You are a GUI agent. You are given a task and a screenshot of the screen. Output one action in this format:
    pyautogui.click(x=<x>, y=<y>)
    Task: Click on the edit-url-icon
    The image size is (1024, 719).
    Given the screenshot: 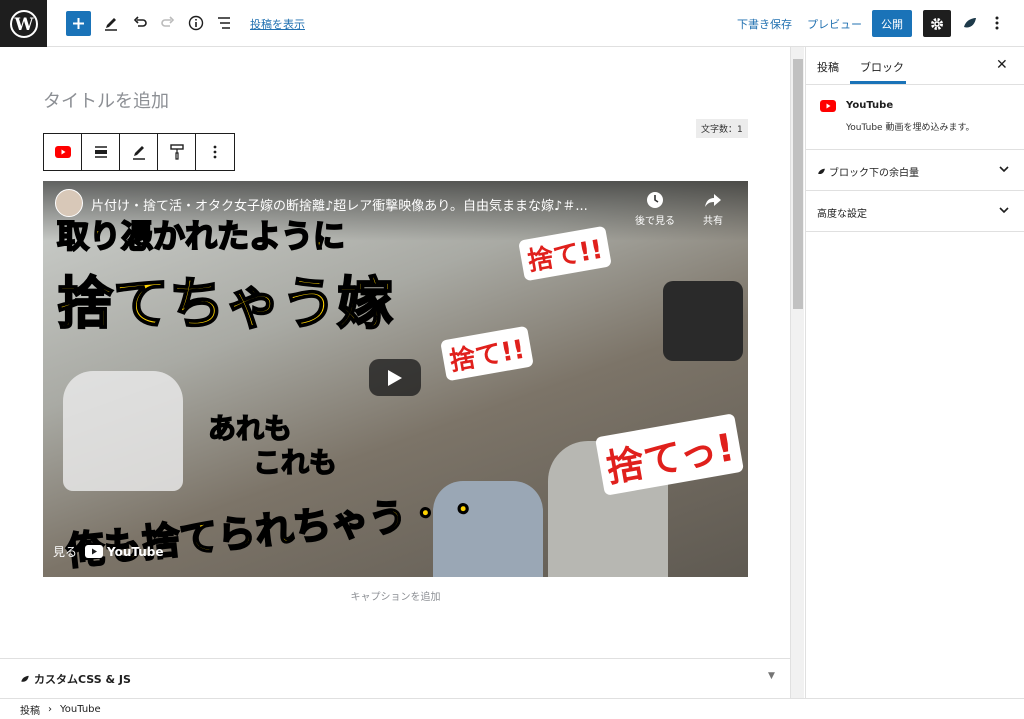 What is the action you would take?
    pyautogui.click(x=139, y=152)
    